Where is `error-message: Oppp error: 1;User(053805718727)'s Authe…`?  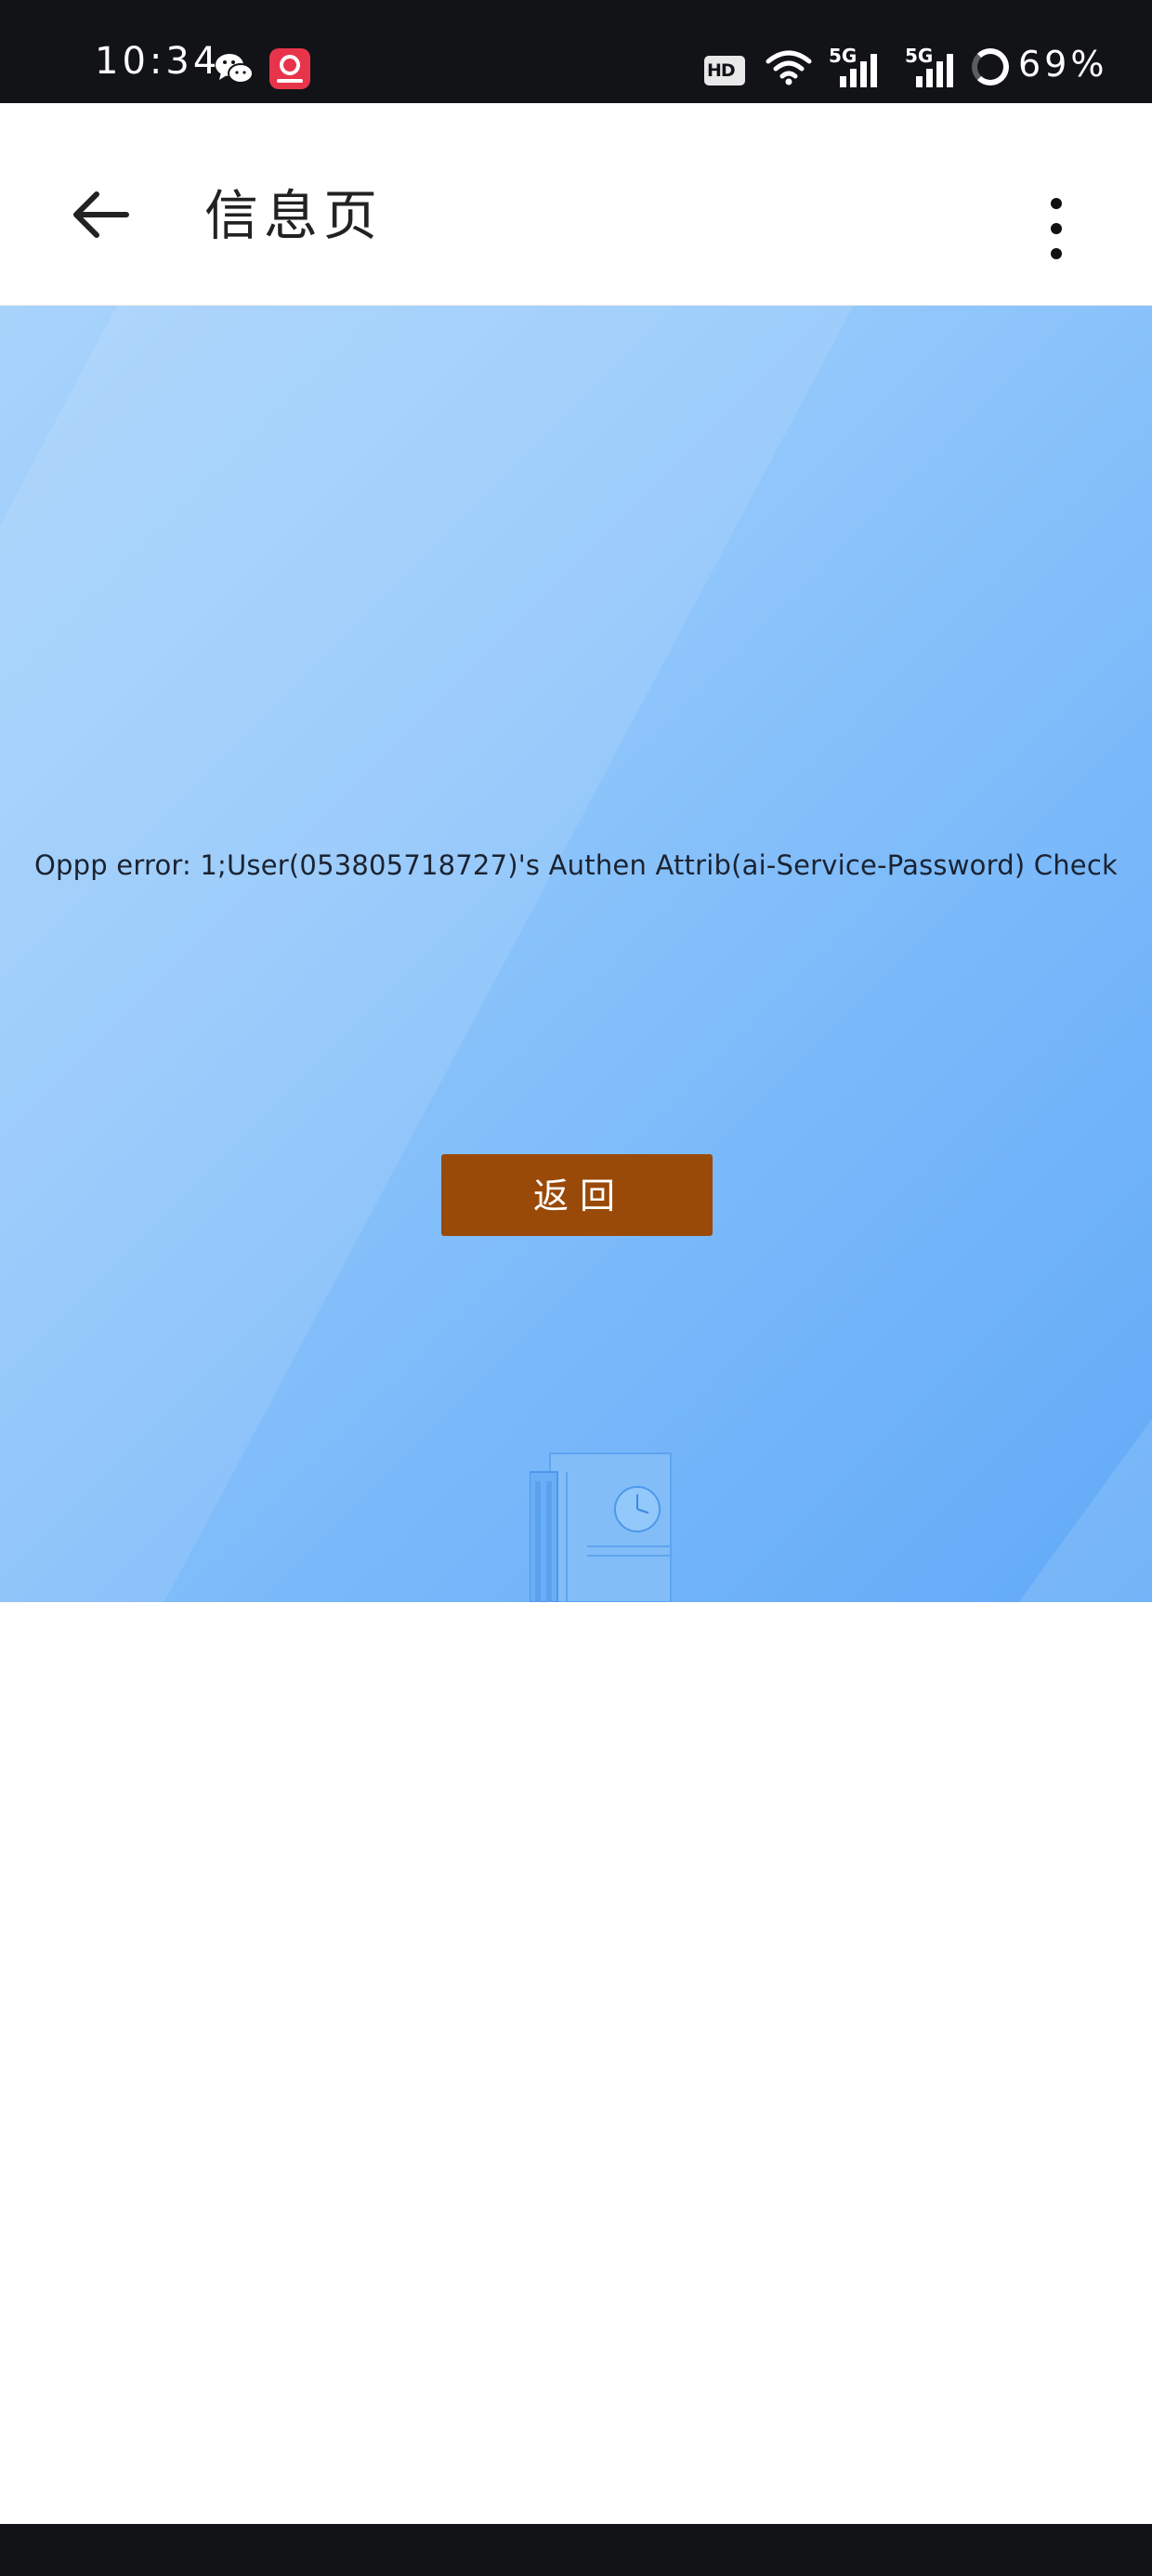 error-message: Oppp error: 1;User(053805718727)'s Authe… is located at coordinates (576, 865).